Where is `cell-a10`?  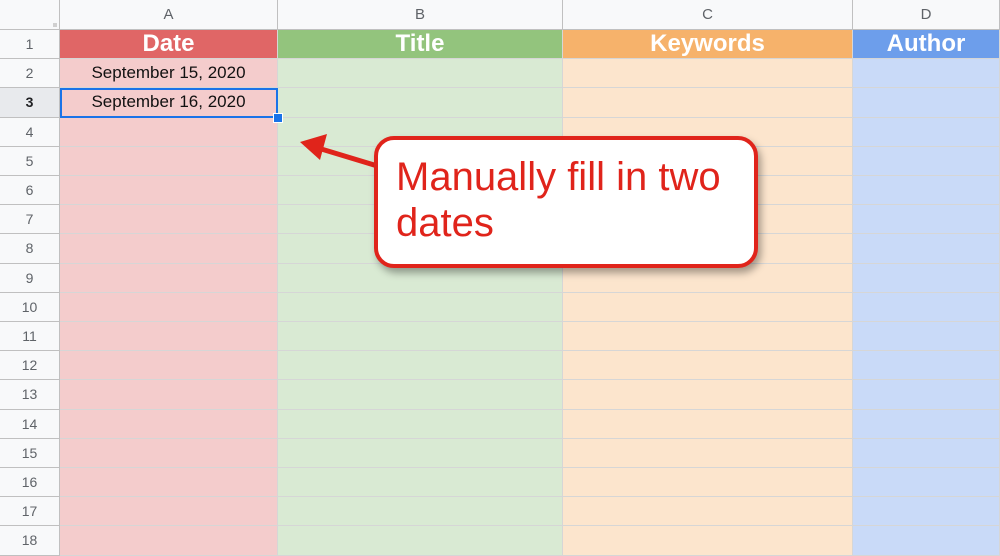
cell-a10 is located at coordinates (169, 307).